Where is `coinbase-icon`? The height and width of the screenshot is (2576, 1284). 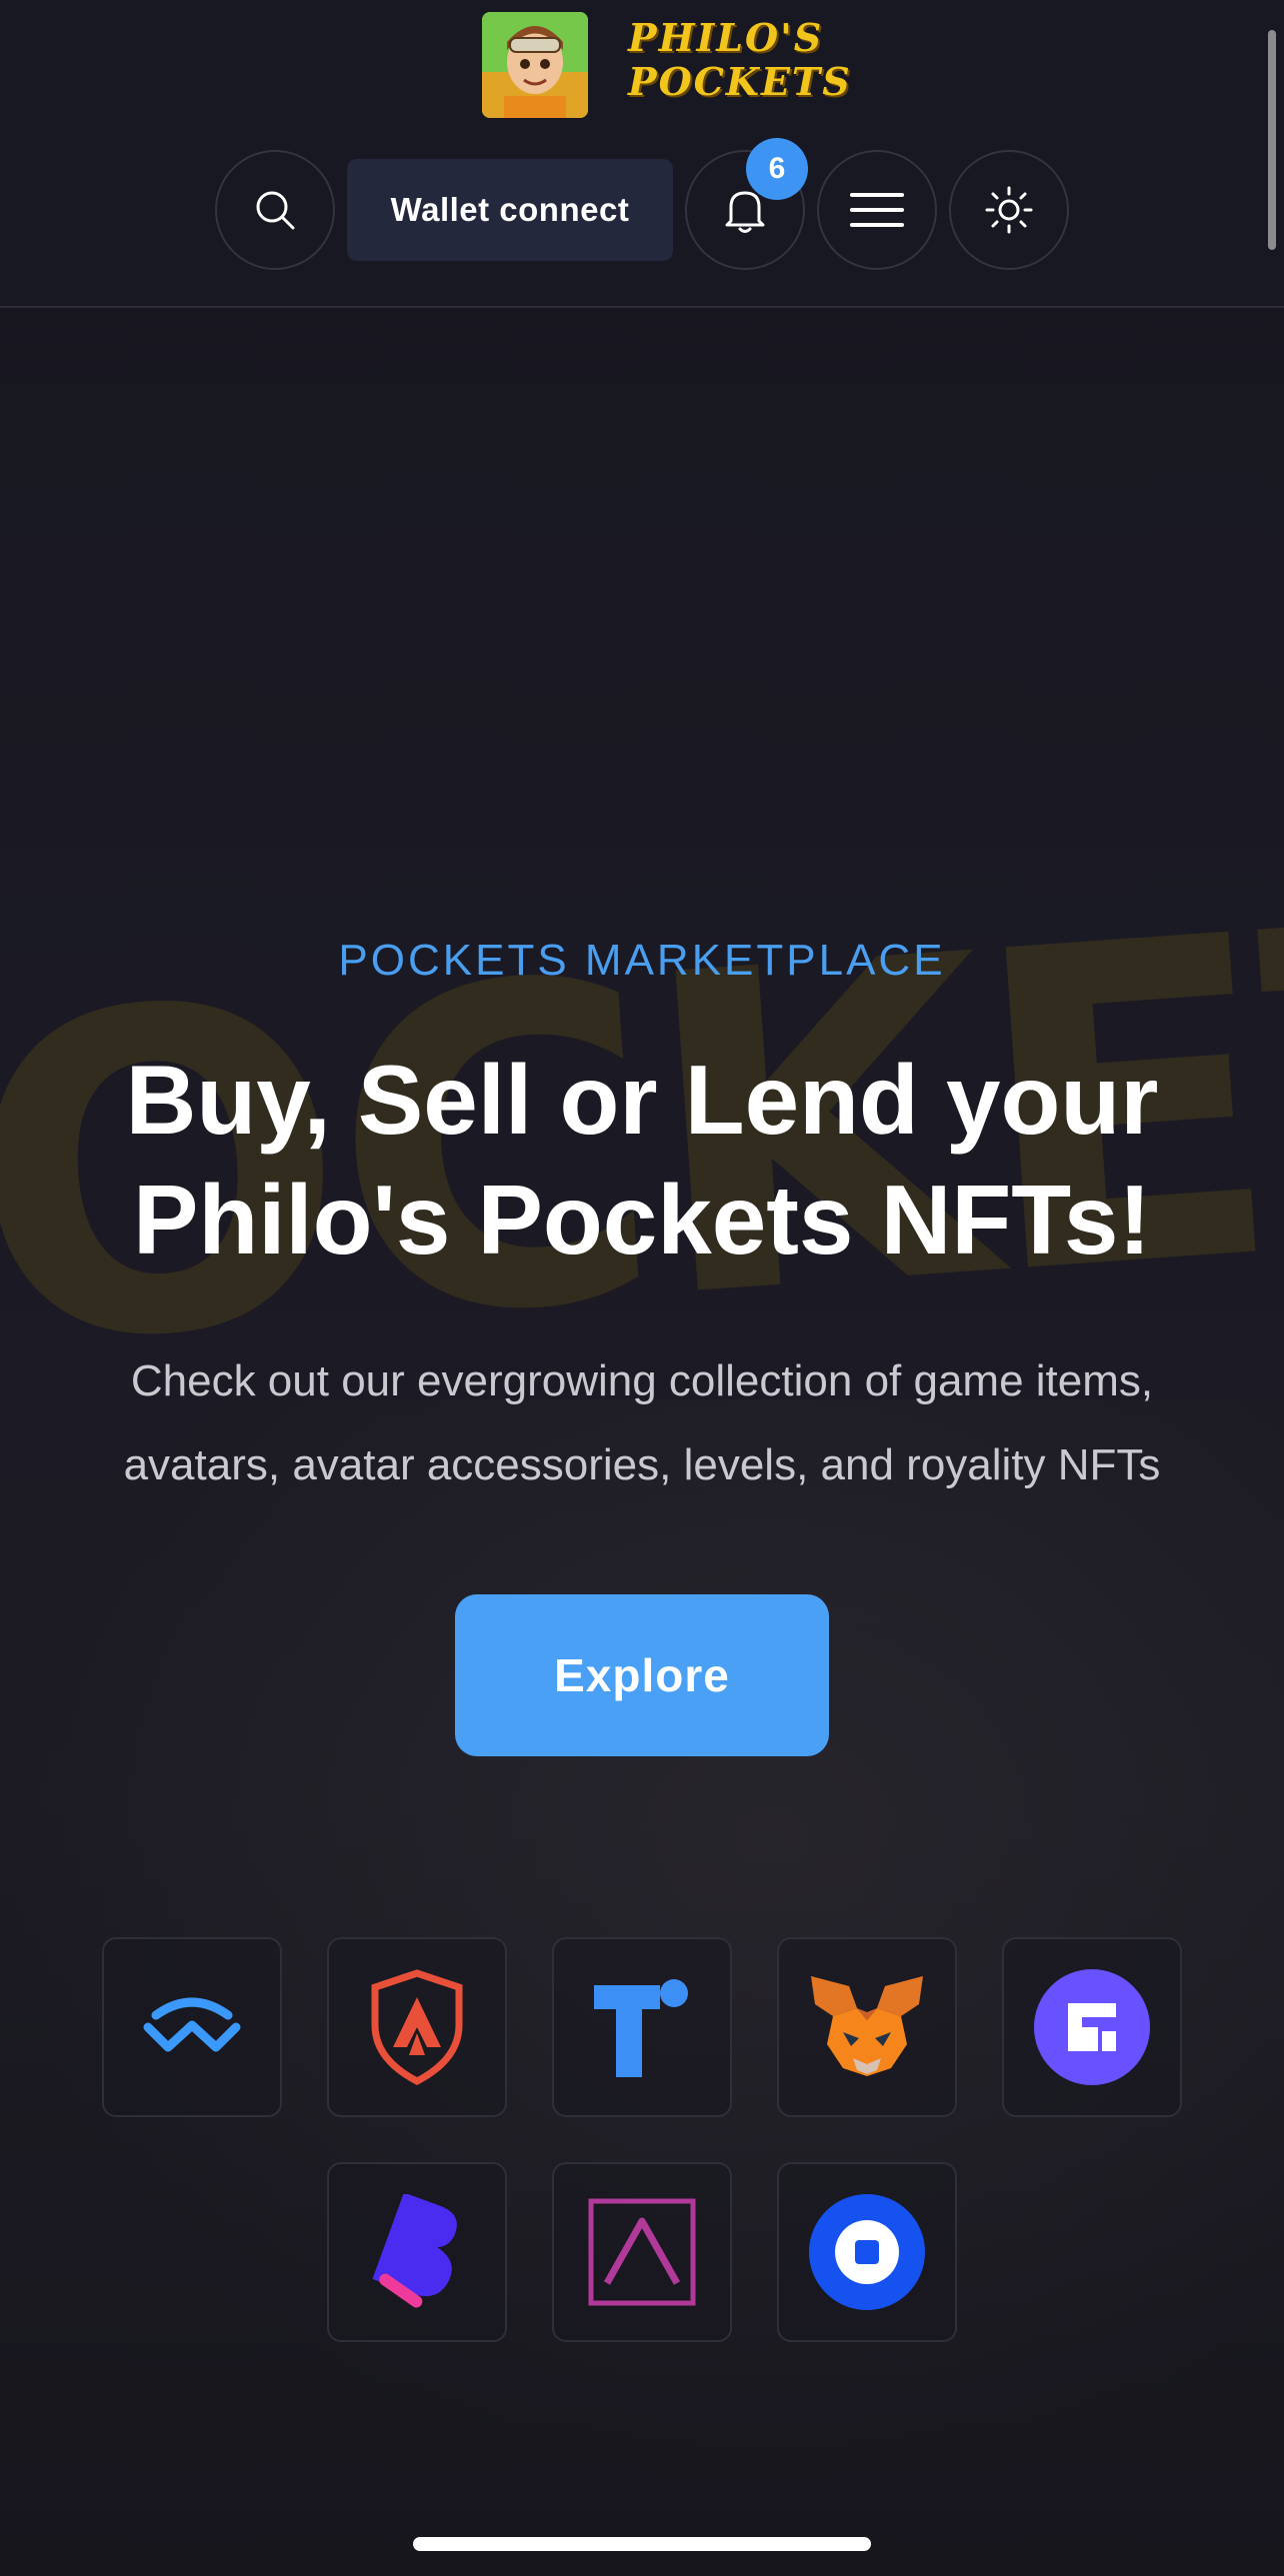
coinbase-icon is located at coordinates (867, 2252).